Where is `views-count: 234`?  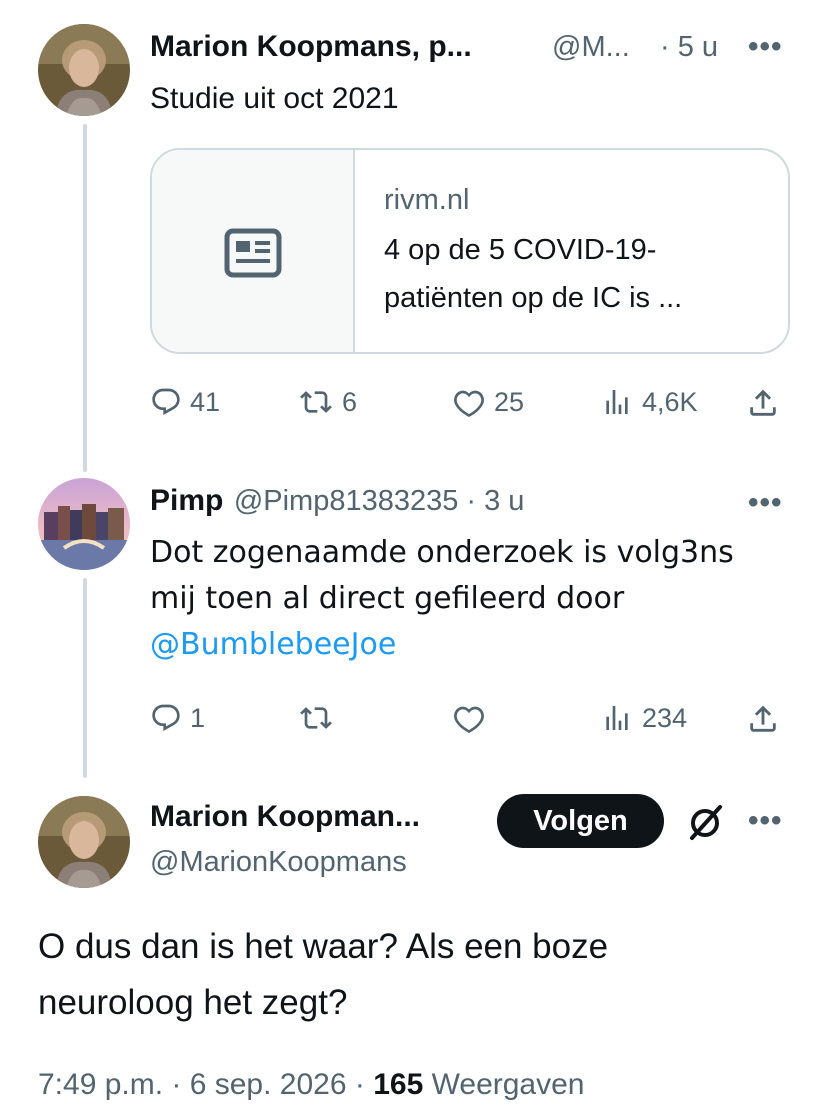
views-count: 234 is located at coordinates (665, 717).